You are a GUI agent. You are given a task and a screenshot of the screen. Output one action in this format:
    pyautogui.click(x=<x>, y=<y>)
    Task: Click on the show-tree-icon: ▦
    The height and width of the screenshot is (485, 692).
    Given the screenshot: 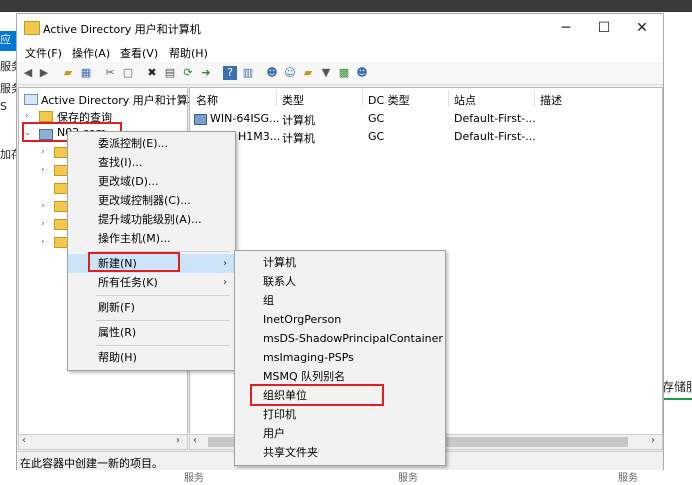 What is the action you would take?
    pyautogui.click(x=86, y=73)
    